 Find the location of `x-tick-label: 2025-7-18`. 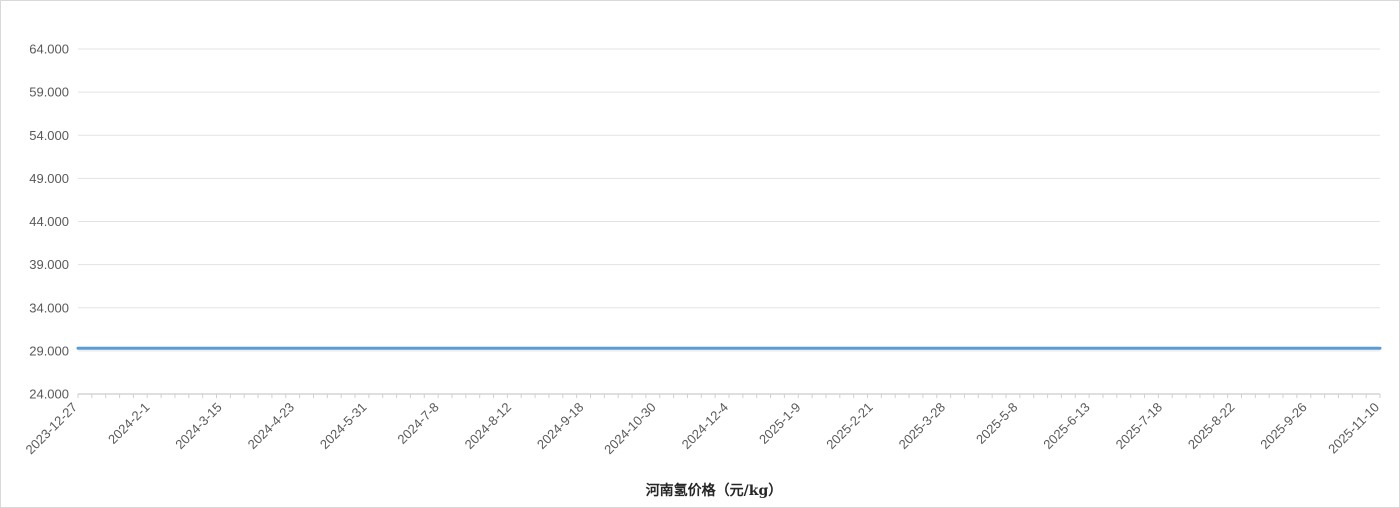

x-tick-label: 2025-7-18 is located at coordinates (1139, 426).